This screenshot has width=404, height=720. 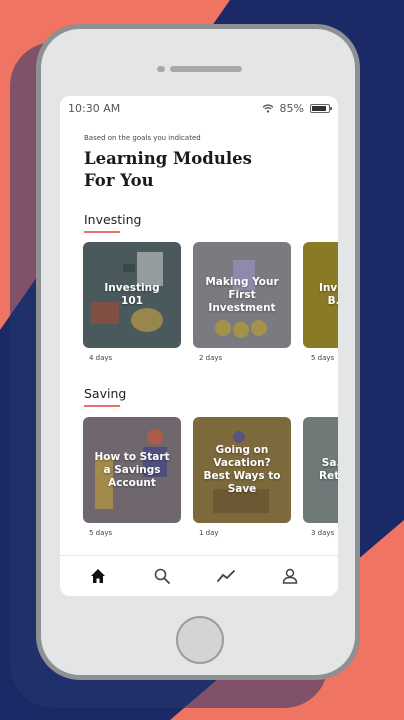 What do you see at coordinates (206, 69) in the screenshot?
I see `phone-speaker` at bounding box center [206, 69].